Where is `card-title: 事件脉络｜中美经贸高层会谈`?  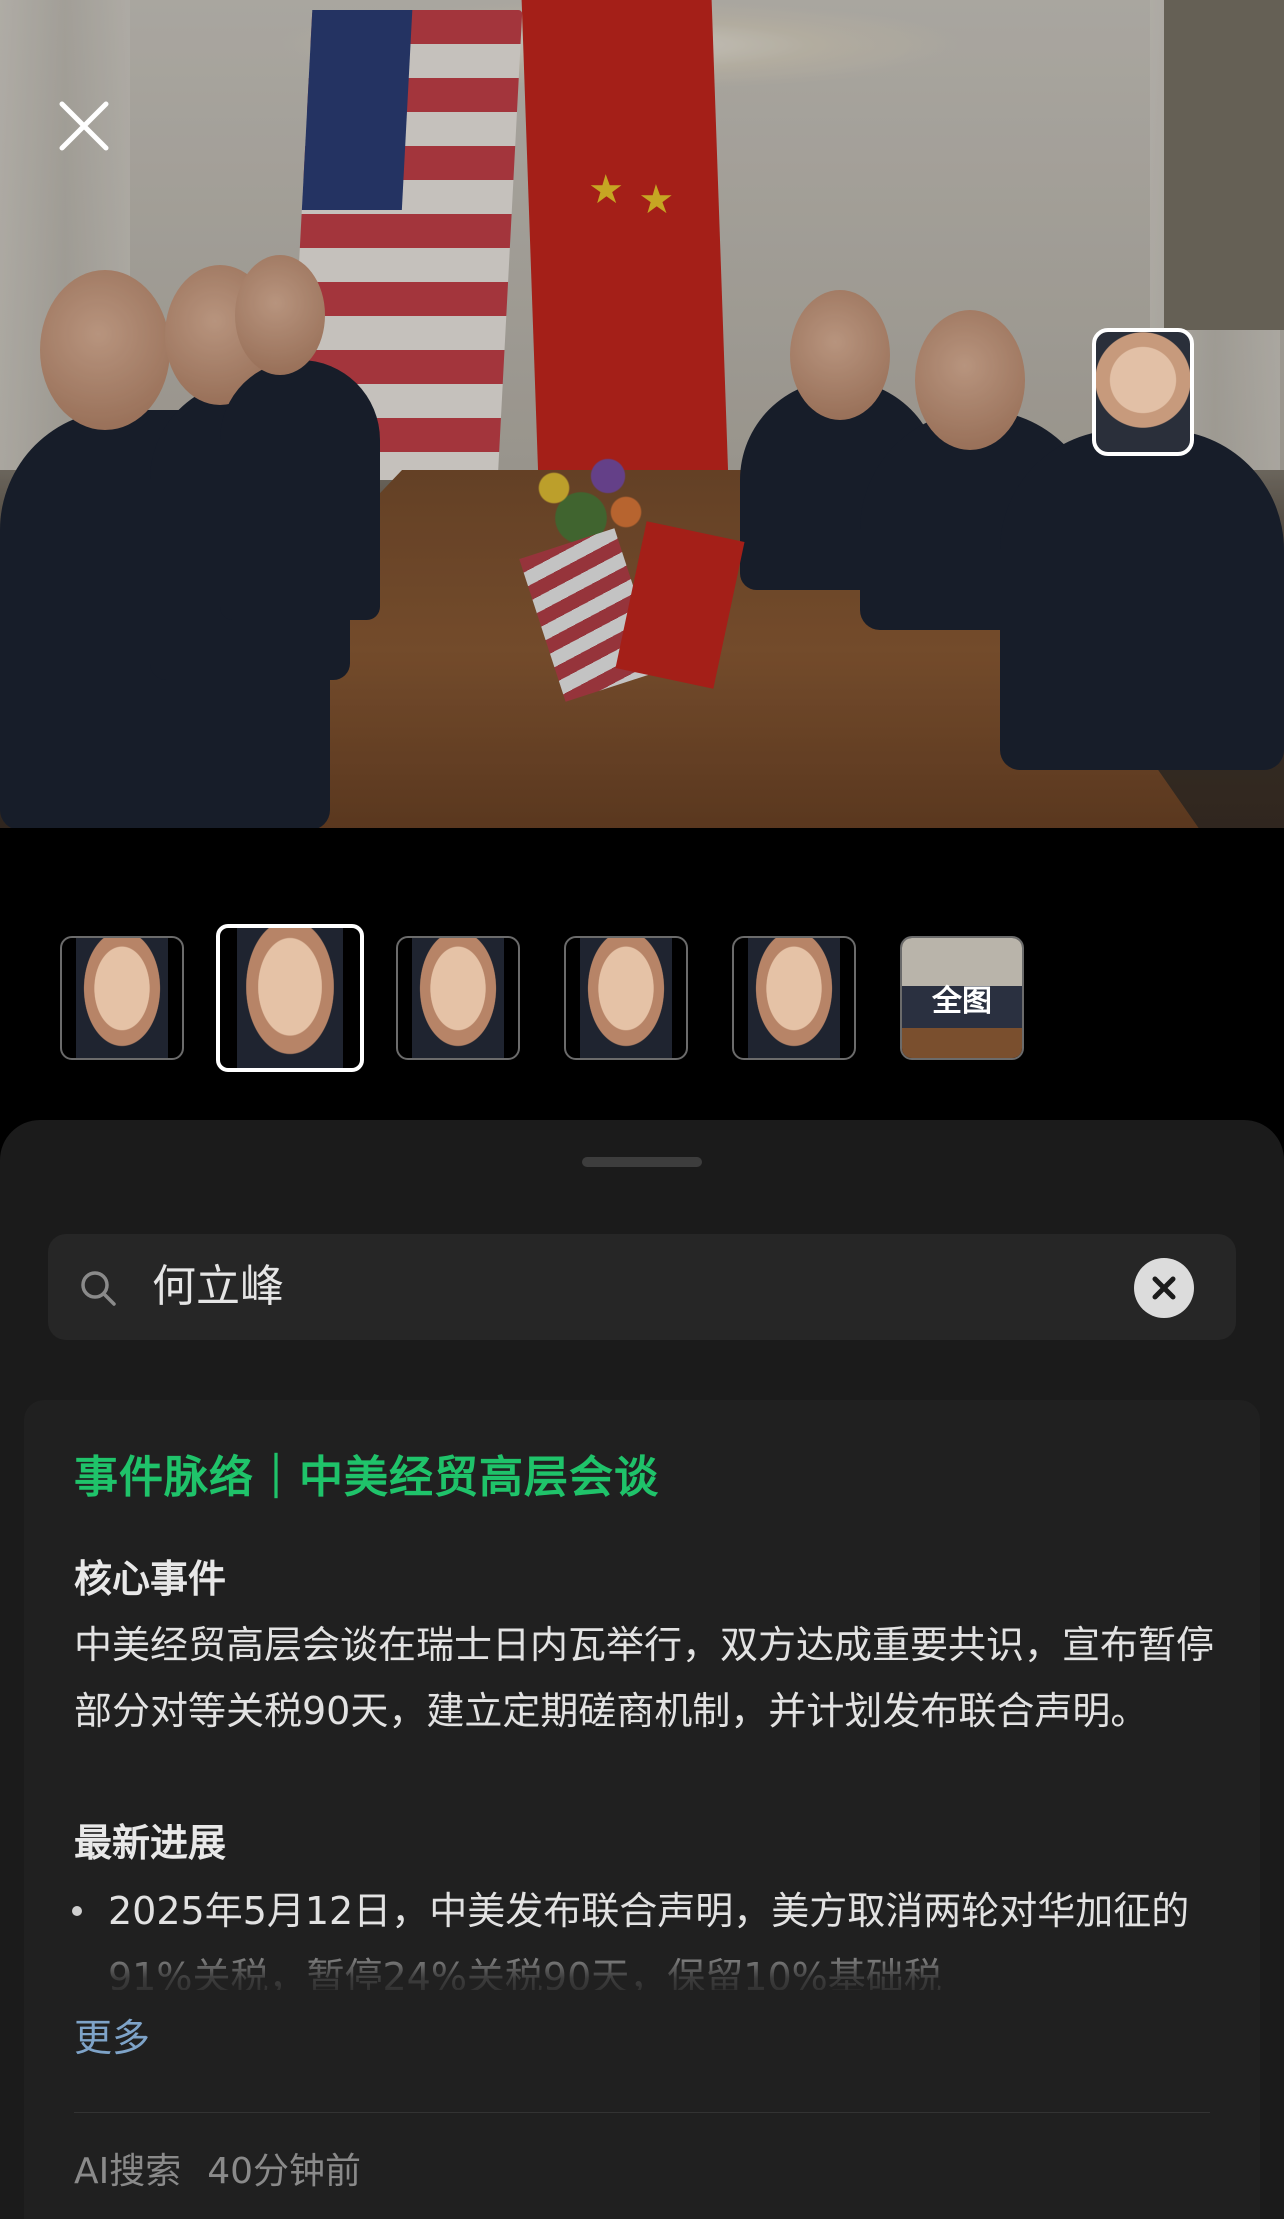
card-title: 事件脉络｜中美经贸高层会谈 is located at coordinates (366, 1477).